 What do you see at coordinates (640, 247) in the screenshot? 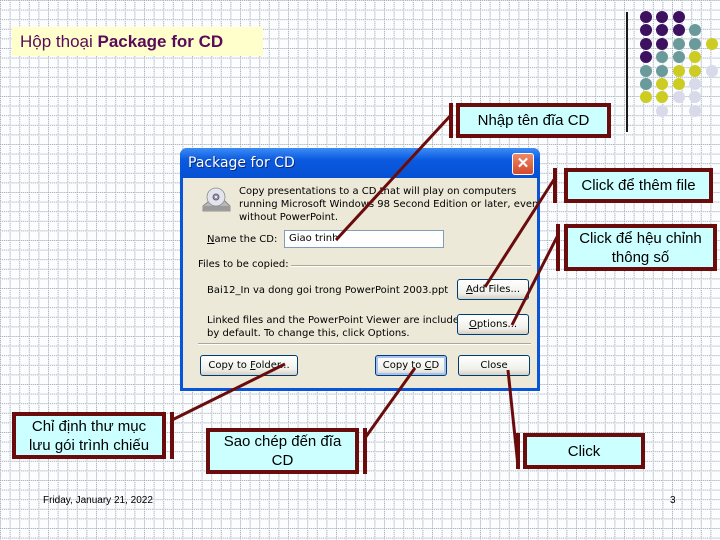
I see `callout-options: Click để hệu chỉnh thông số` at bounding box center [640, 247].